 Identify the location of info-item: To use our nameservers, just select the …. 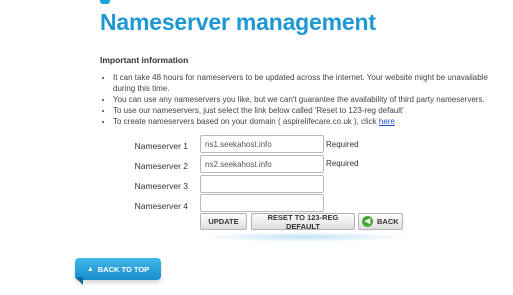
(310, 110).